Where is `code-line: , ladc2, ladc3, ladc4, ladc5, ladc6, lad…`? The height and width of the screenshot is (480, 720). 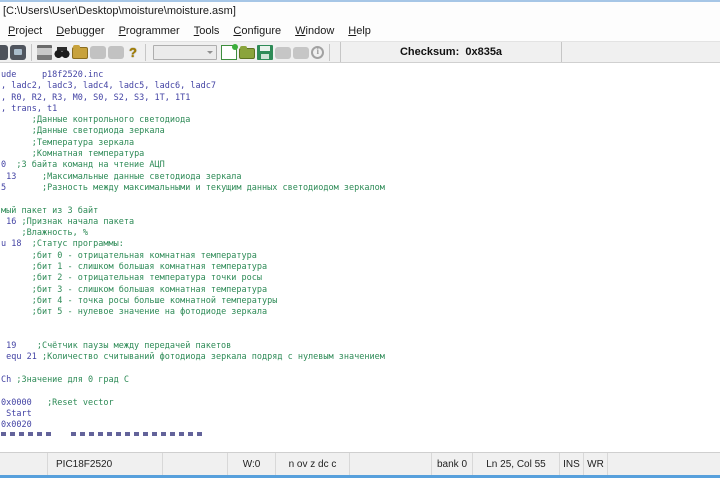
code-line: , ladc2, ladc3, ladc4, ladc5, ladc6, lad… is located at coordinates (108, 86).